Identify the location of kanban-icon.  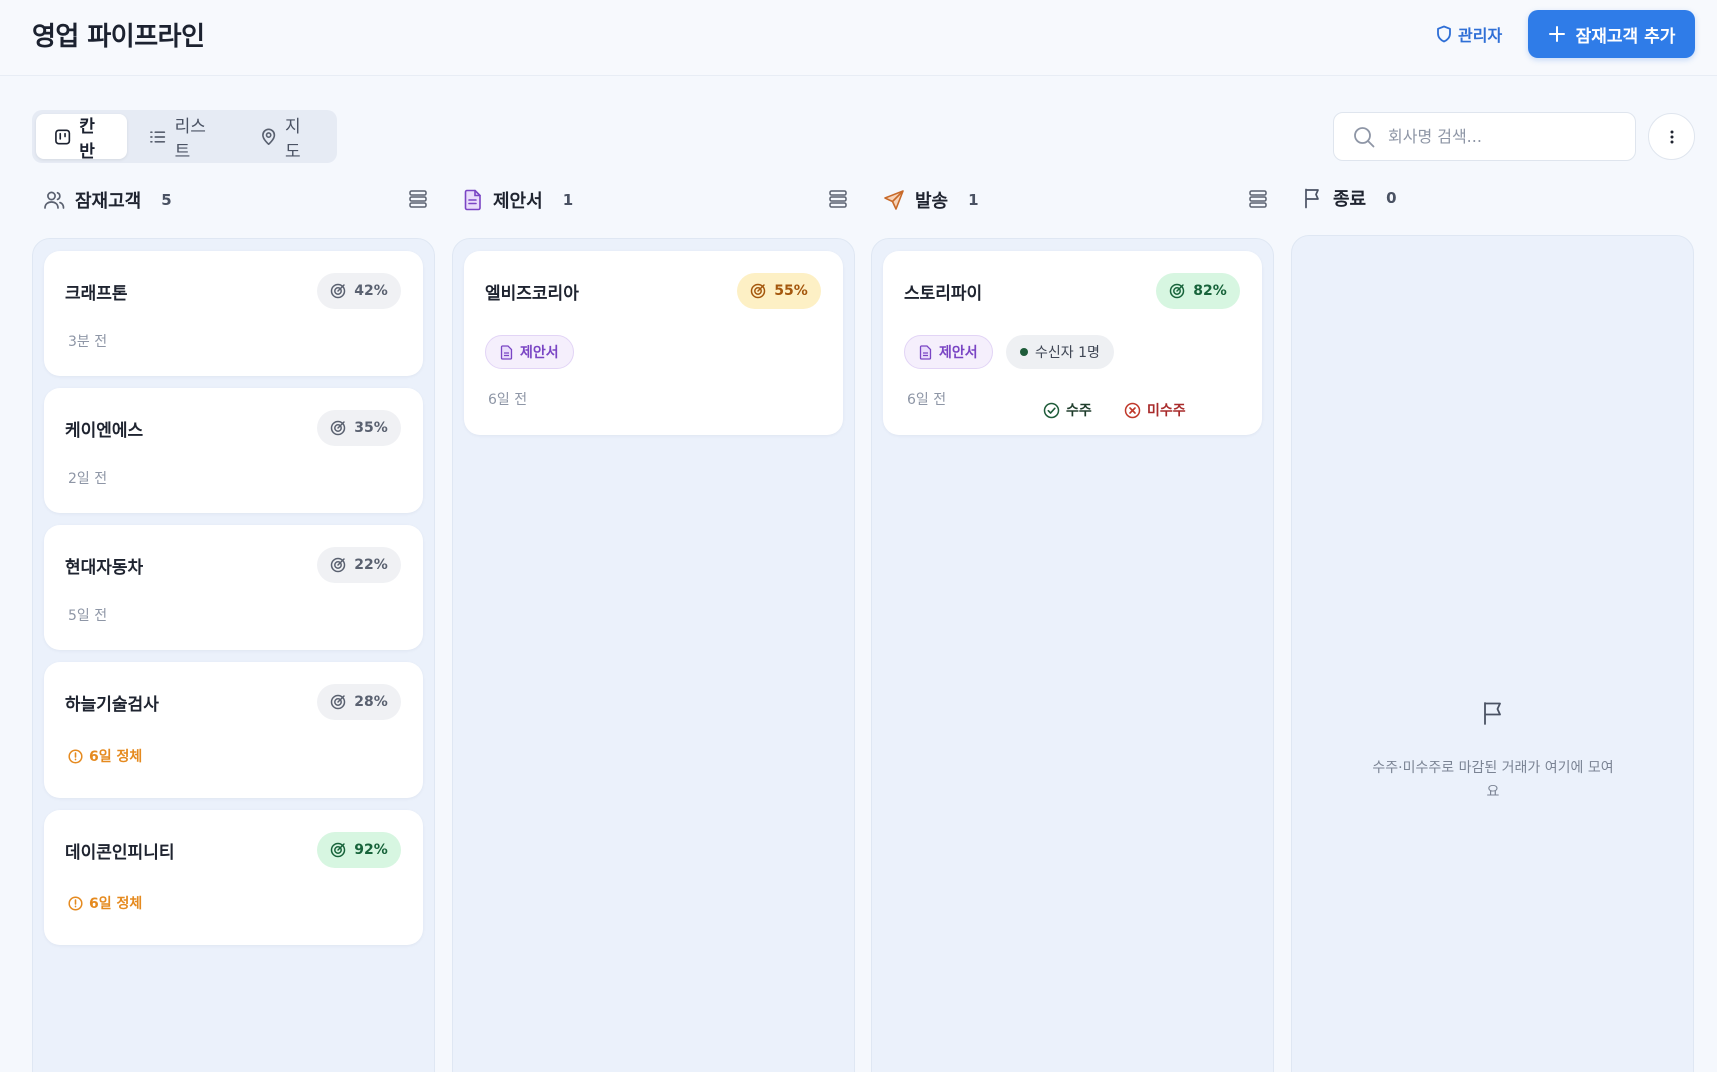
(63, 136).